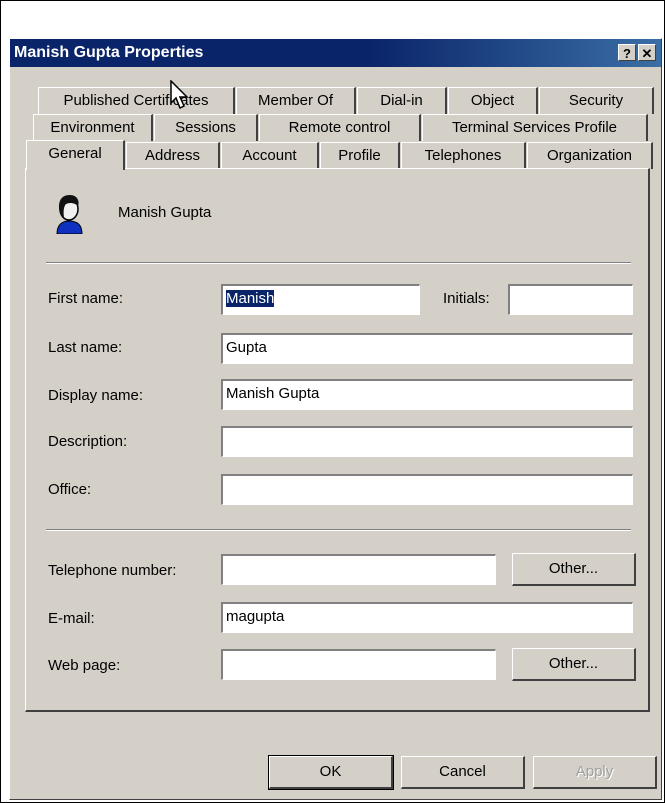 The width and height of the screenshot is (665, 803). What do you see at coordinates (427, 441) in the screenshot?
I see `description-field` at bounding box center [427, 441].